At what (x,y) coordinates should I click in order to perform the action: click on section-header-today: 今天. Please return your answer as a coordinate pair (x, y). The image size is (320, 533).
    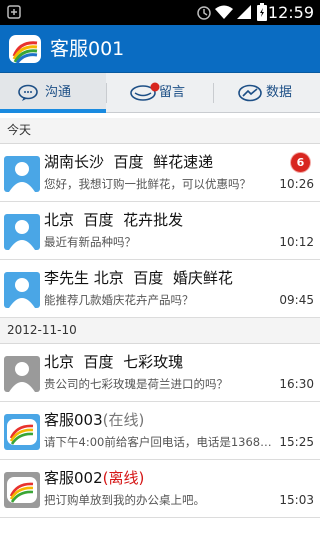
    Looking at the image, I should click on (160, 131).